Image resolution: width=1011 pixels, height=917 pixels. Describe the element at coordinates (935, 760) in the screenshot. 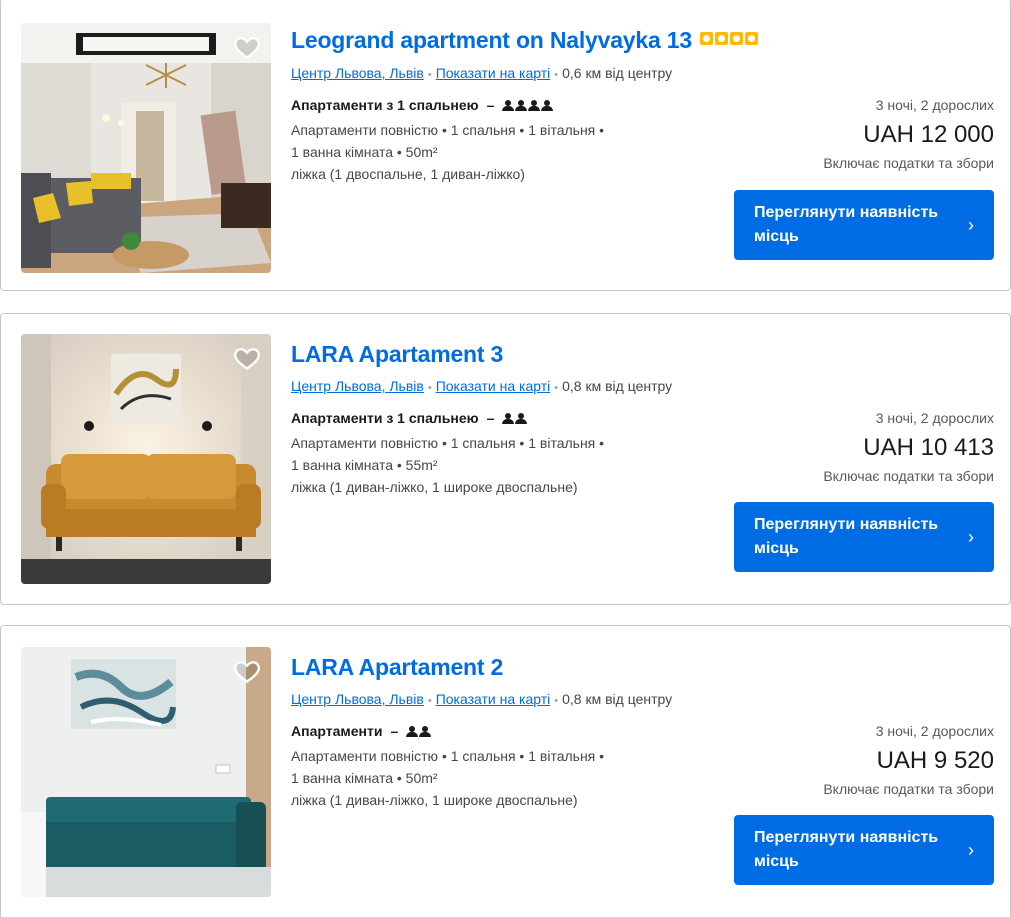

I see `price: UAH 9 520` at that location.